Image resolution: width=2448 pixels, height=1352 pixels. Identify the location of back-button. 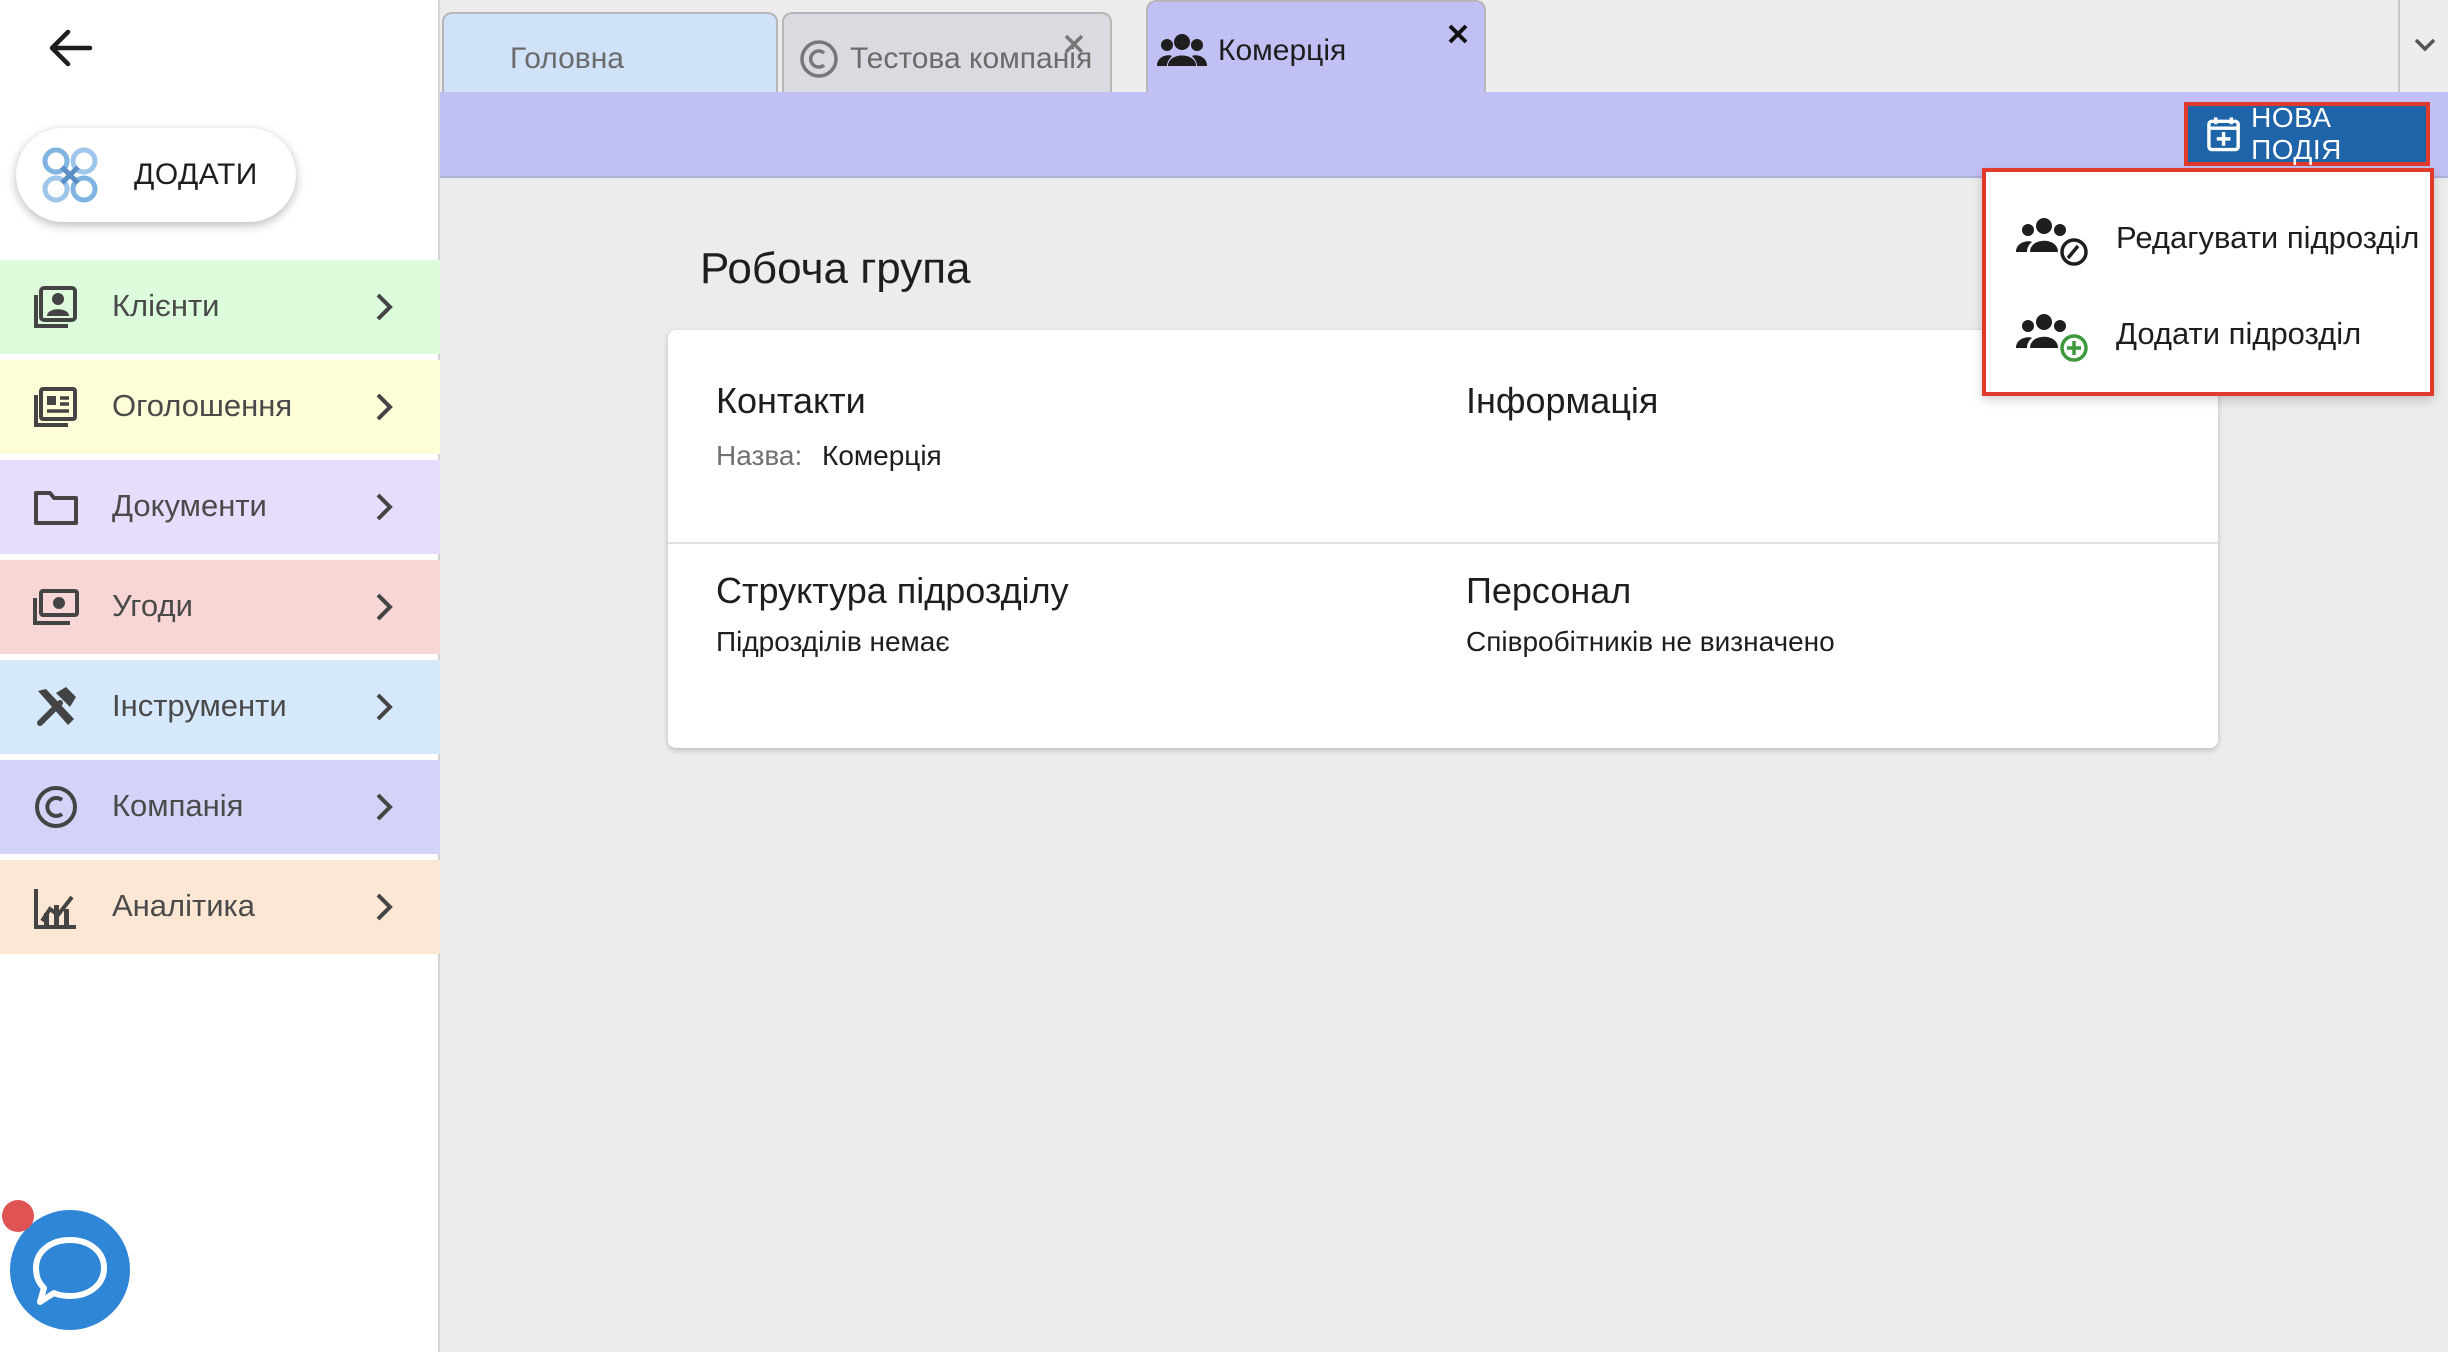
(70, 48).